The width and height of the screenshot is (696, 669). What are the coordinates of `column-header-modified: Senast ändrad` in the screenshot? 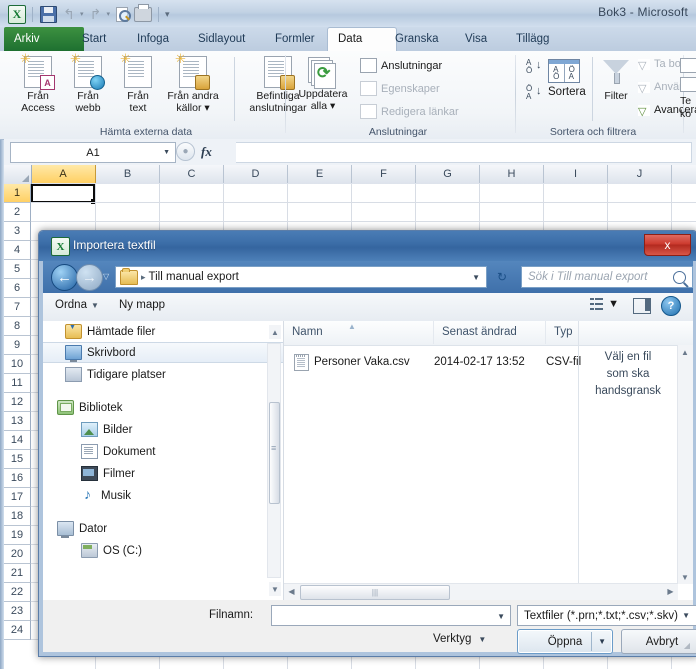 It's located at (490, 332).